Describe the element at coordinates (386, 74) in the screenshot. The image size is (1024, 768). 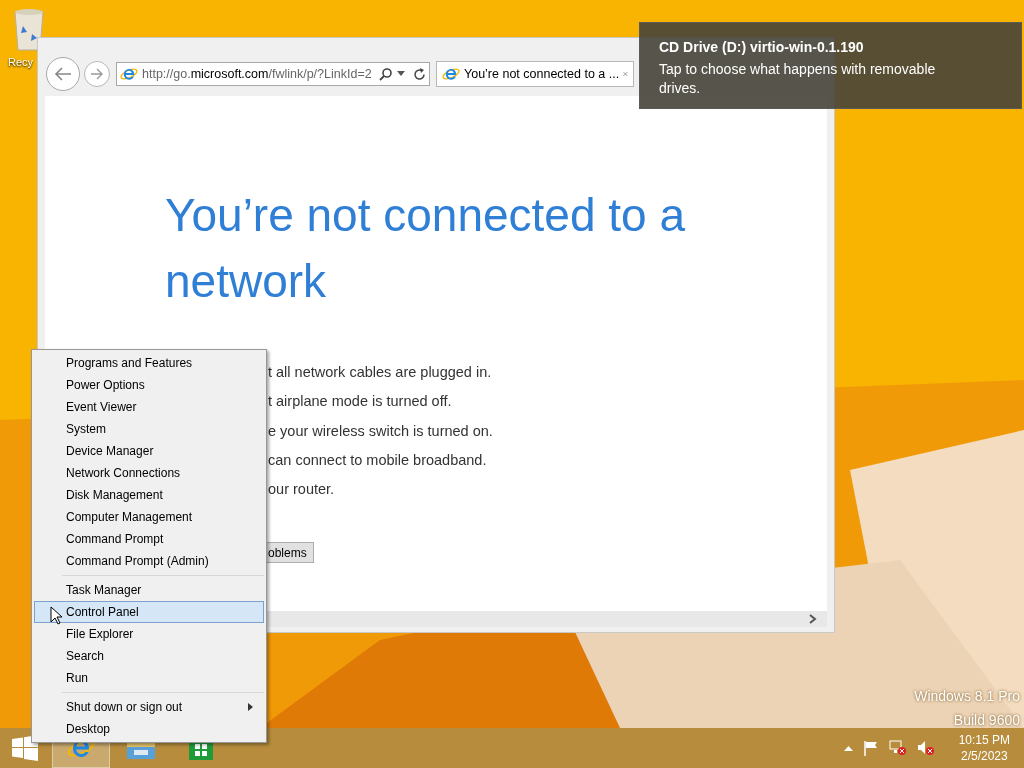
I see `search-icon` at that location.